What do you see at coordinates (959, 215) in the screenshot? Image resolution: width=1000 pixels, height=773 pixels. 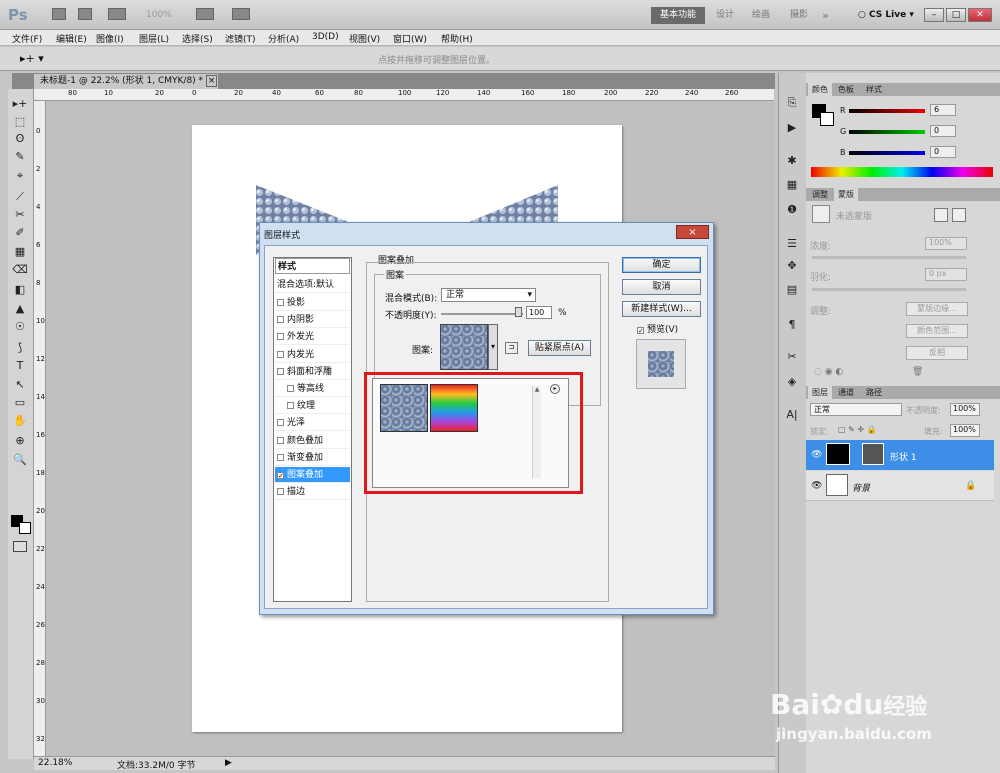 I see `vector-mask-icon` at bounding box center [959, 215].